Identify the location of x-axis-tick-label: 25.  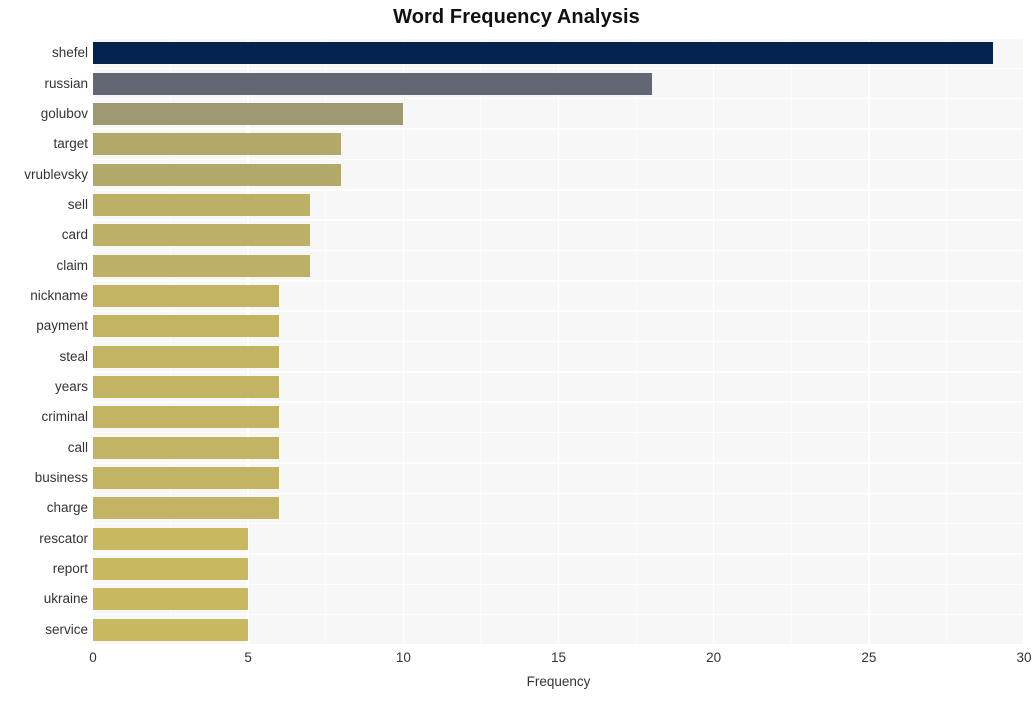
(869, 657).